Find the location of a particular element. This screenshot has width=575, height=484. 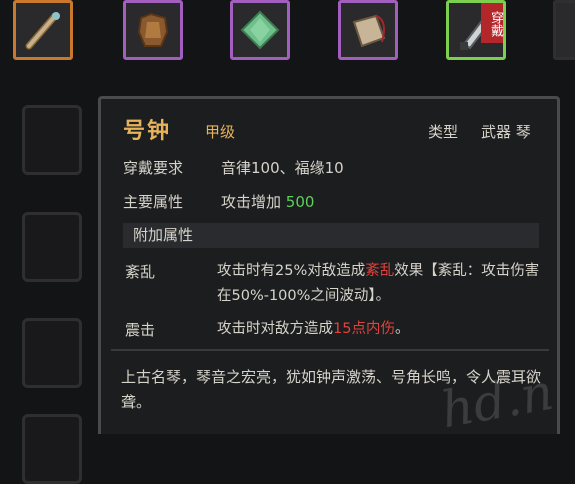

effect-desc-text: 攻击时对敌方造成 is located at coordinates (275, 329).